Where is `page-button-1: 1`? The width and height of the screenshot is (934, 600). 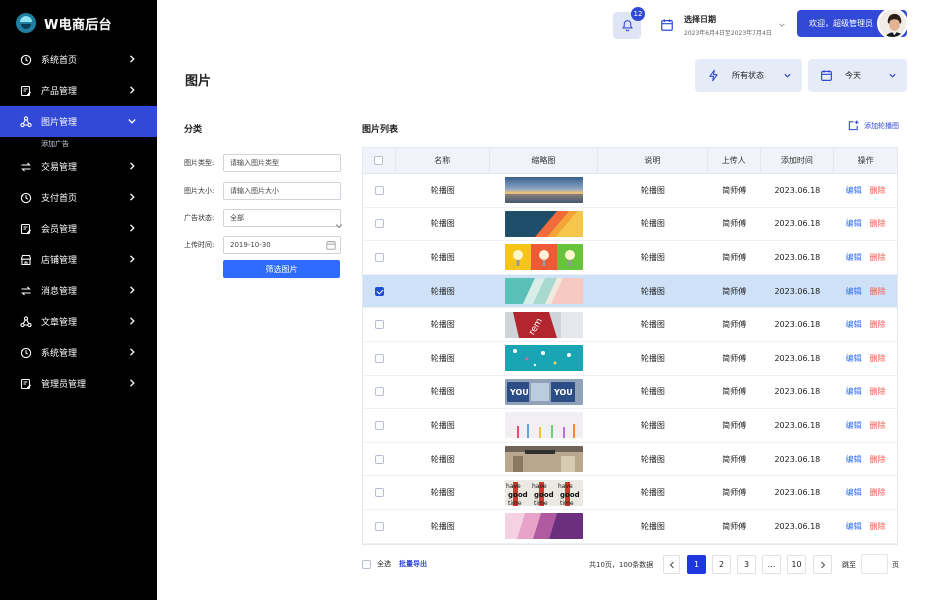 page-button-1: 1 is located at coordinates (696, 564).